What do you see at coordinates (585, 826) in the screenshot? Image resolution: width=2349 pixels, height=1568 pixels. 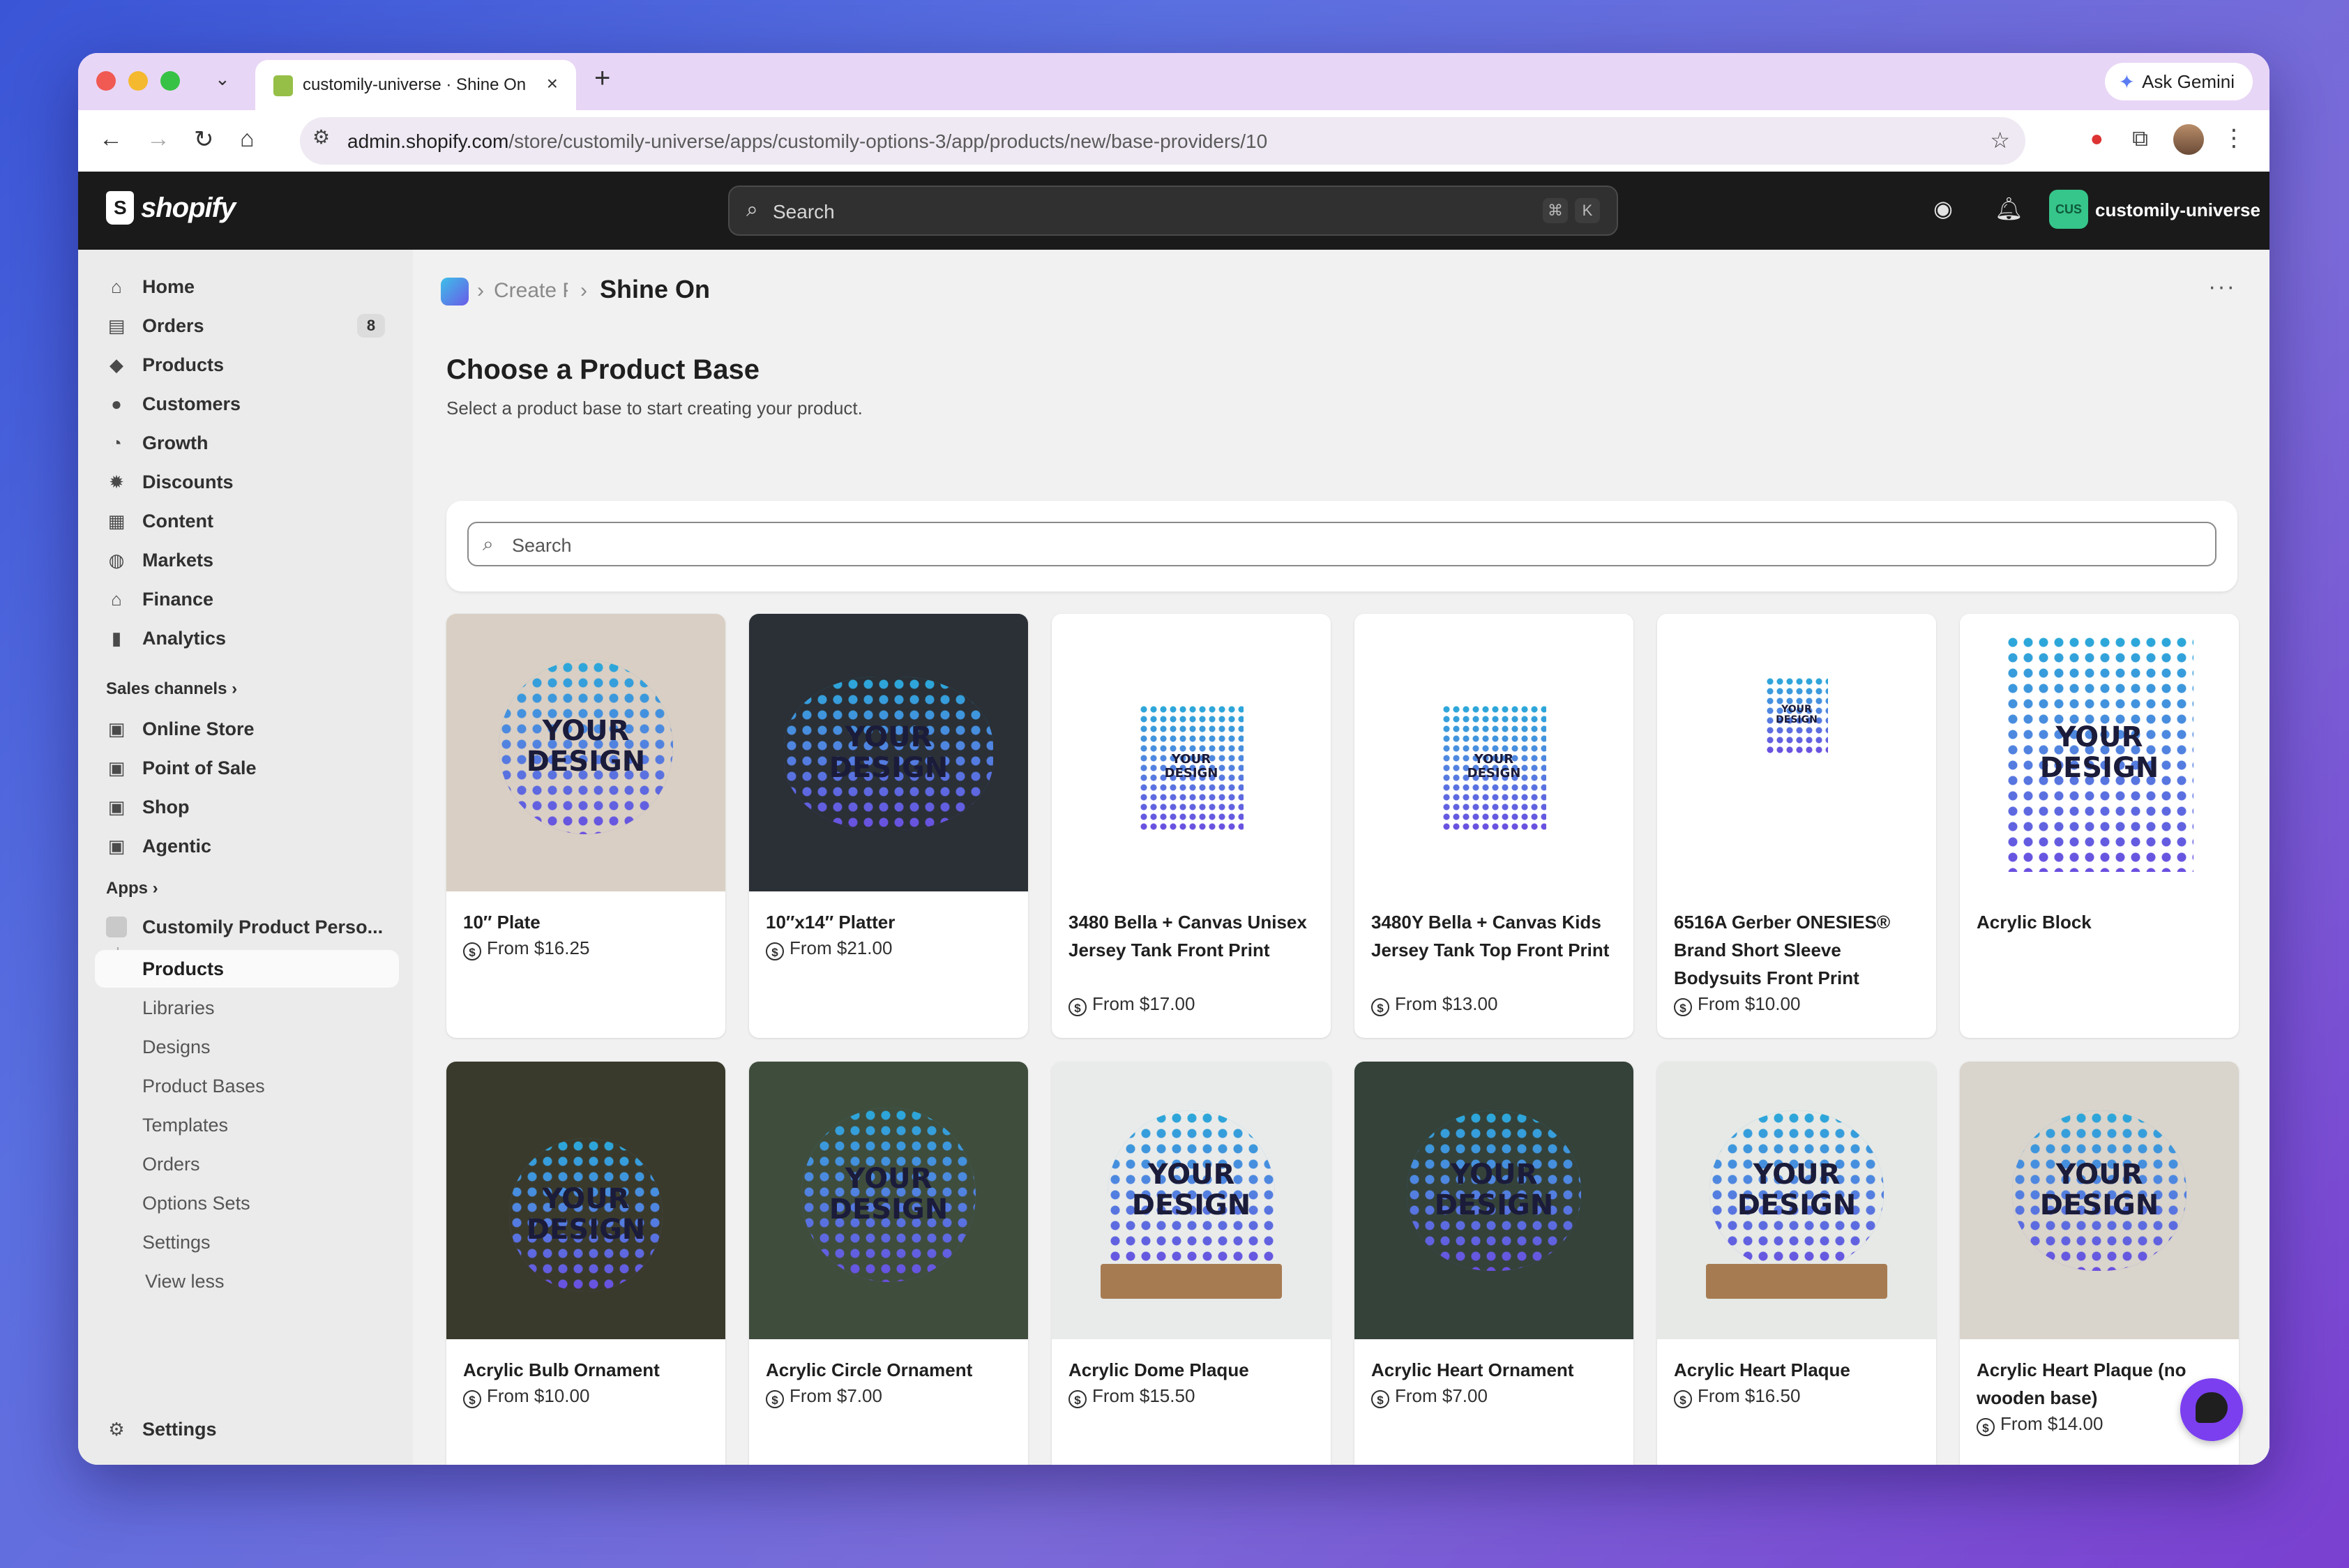 I see `product-base-card: YOUR DESIGN 10″ Plate $ From $16.25` at bounding box center [585, 826].